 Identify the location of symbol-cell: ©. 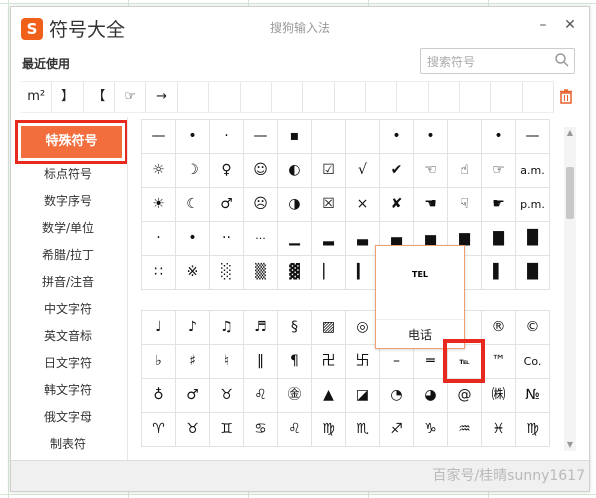
(533, 328).